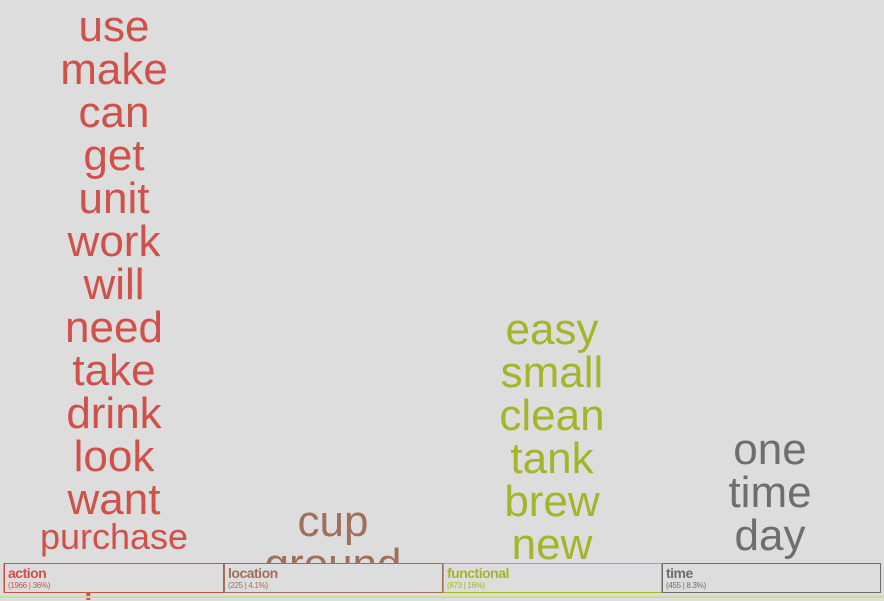 The width and height of the screenshot is (884, 601). What do you see at coordinates (552, 578) in the screenshot?
I see `legend-functional: functional (873 | 16%)` at bounding box center [552, 578].